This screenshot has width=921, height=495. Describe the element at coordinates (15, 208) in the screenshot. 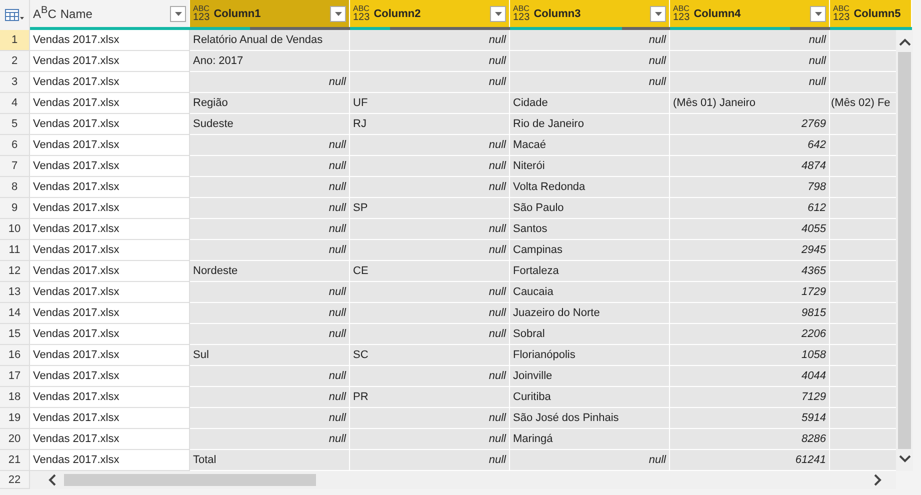

I see `row-number: 9` at that location.